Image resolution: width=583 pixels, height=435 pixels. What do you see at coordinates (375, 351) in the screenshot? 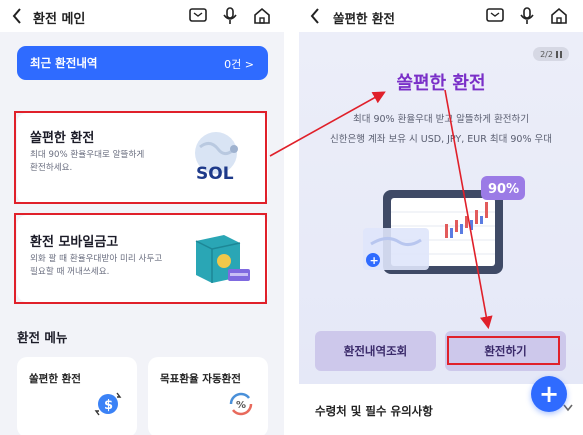
I see `exchange-history-button: 환전내역조회` at bounding box center [375, 351].